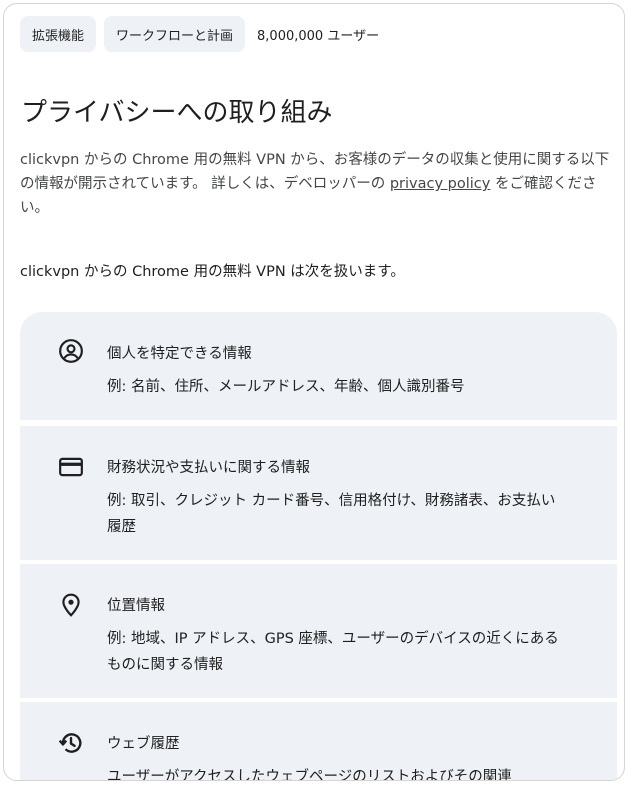 The height and width of the screenshot is (786, 631). Describe the element at coordinates (71, 605) in the screenshot. I see `location-pin-icon` at that location.